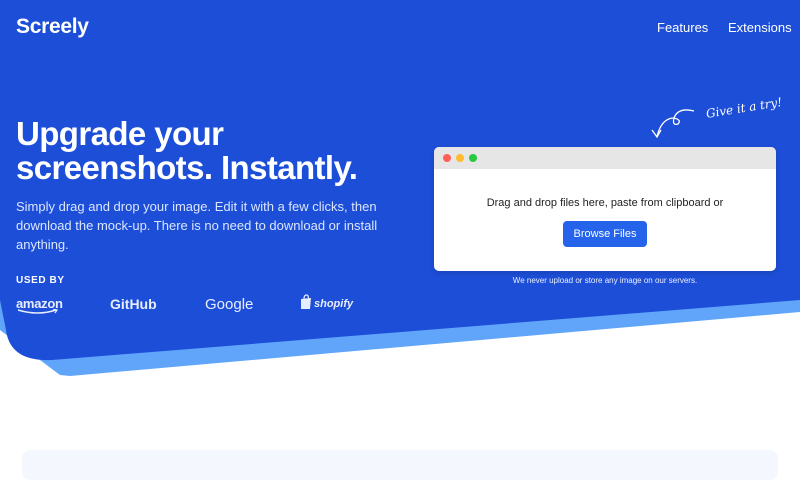  What do you see at coordinates (40, 280) in the screenshot?
I see `used-by-label: USED BY` at bounding box center [40, 280].